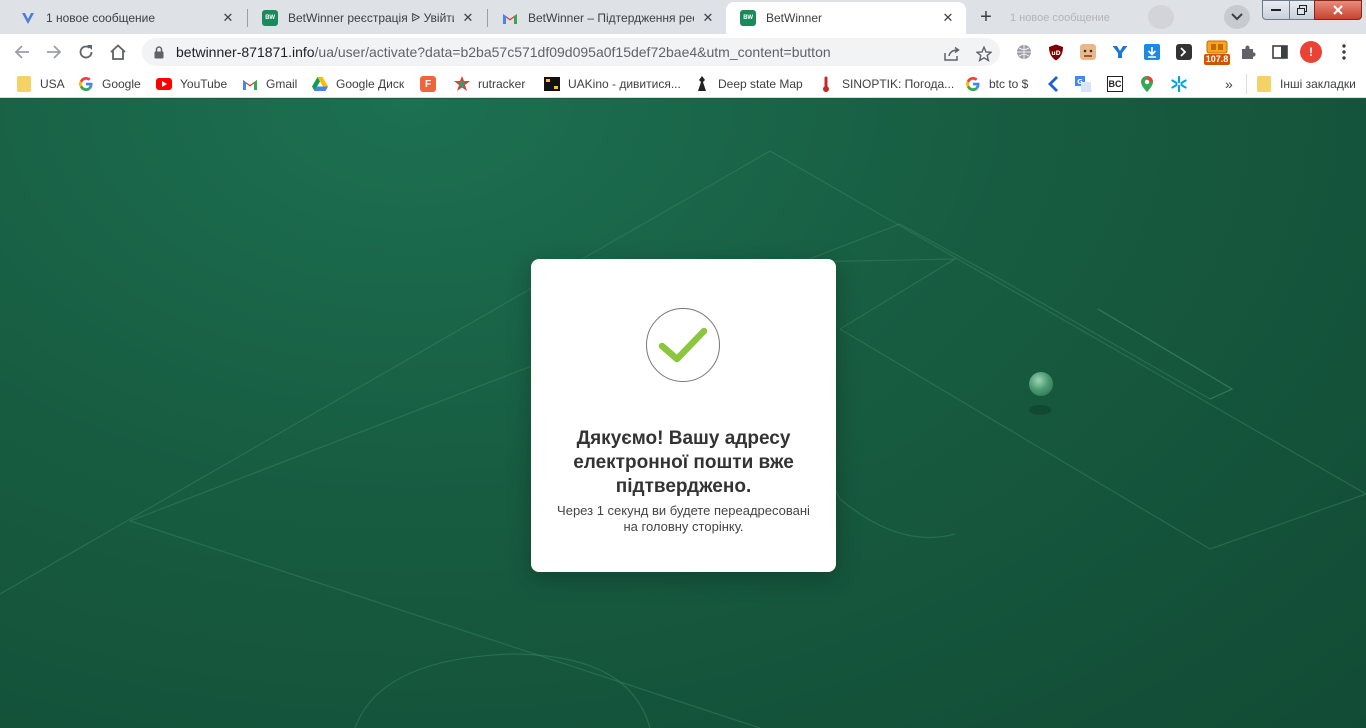  Describe the element at coordinates (191, 84) in the screenshot. I see `bookmark-youtube: YouTube` at that location.